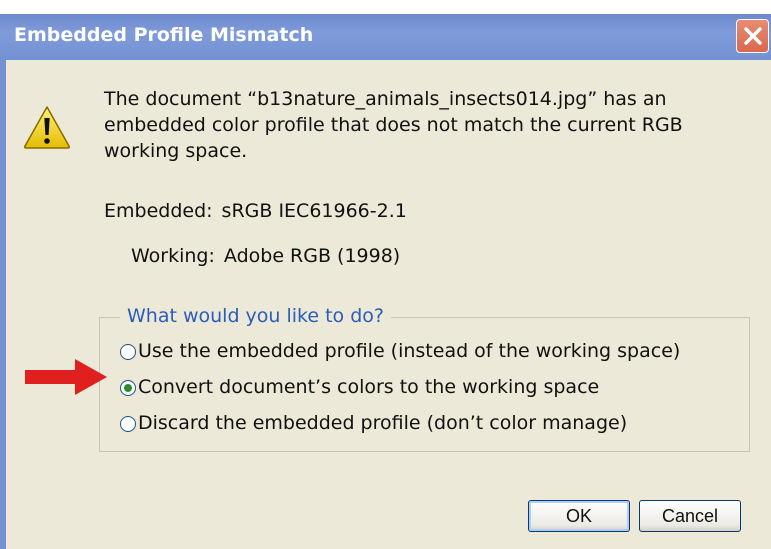  What do you see at coordinates (158, 211) in the screenshot?
I see `embedded-label: Embedded:` at bounding box center [158, 211].